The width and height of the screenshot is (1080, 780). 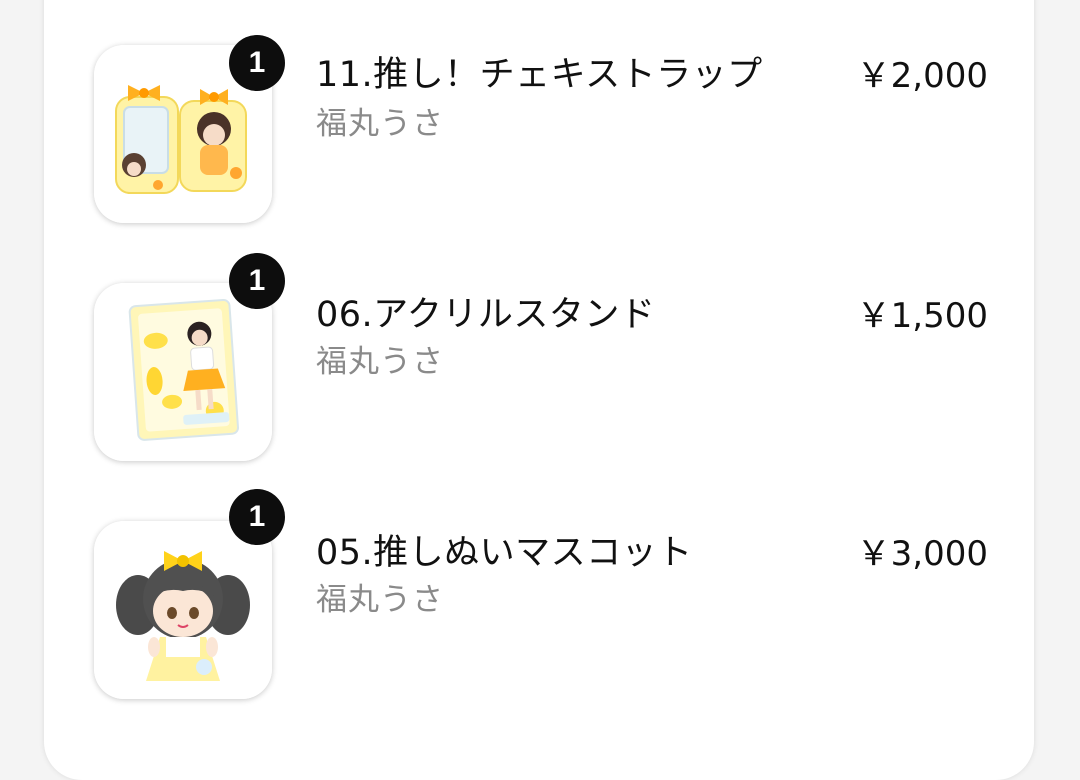 I want to click on product-name: 11.推し！チェキストラップ, so click(x=539, y=75).